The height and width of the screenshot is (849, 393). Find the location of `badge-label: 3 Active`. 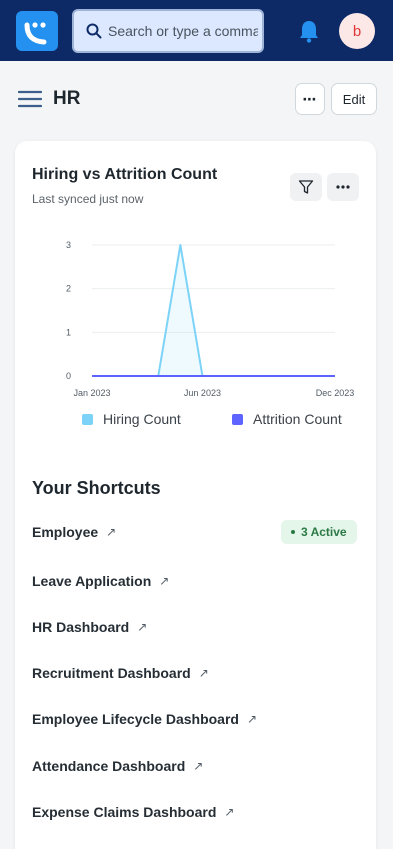

badge-label: 3 Active is located at coordinates (324, 532).